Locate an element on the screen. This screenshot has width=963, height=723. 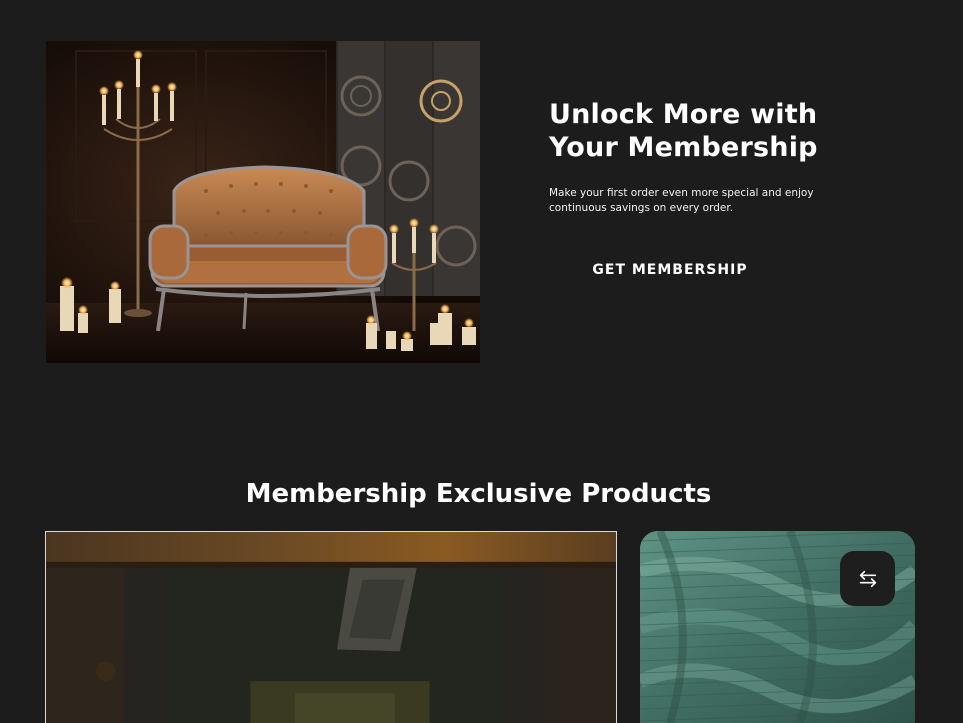
membership-title-line2: Your Membership is located at coordinates (683, 147).